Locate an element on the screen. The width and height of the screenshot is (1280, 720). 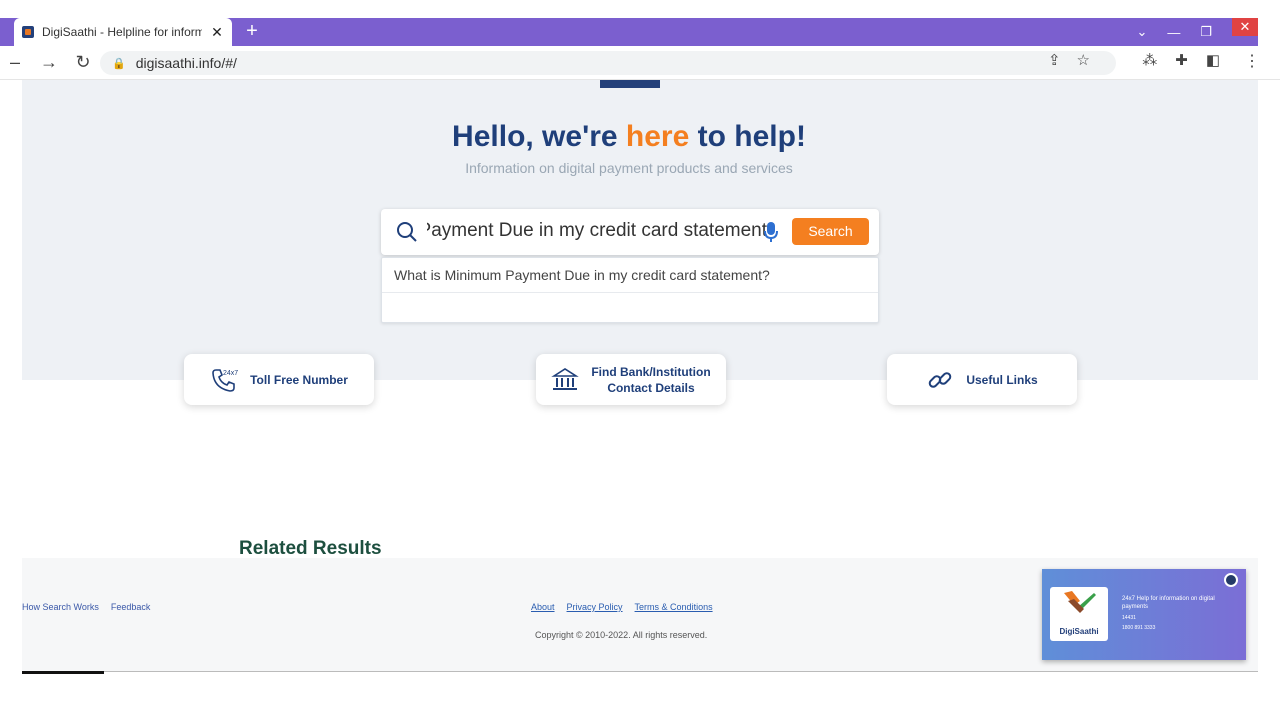
hero-title-part1: Hello, we're is located at coordinates (539, 136).